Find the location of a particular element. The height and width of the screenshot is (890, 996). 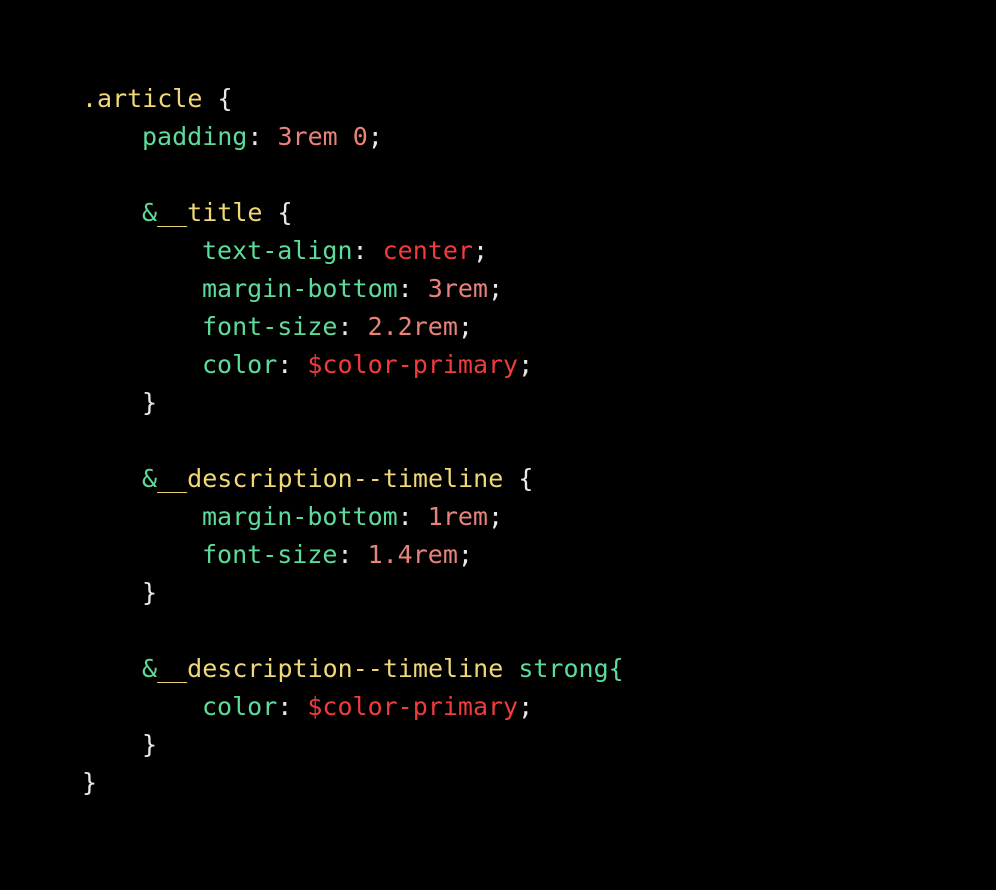

code-line: padding: 3rem 0; is located at coordinates (498, 137).